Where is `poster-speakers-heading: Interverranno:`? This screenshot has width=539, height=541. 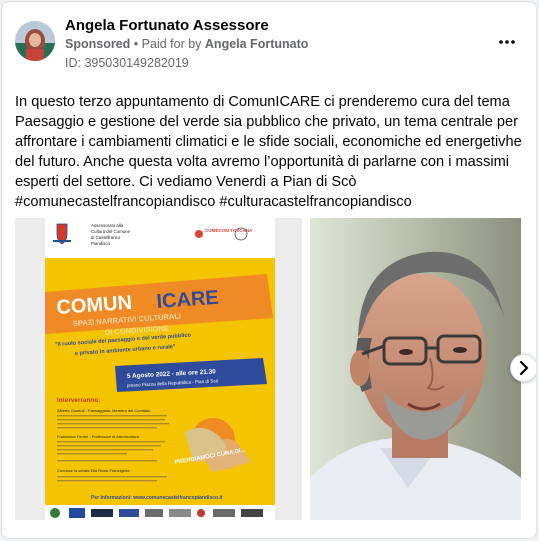 poster-speakers-heading: Interverranno: is located at coordinates (78, 400).